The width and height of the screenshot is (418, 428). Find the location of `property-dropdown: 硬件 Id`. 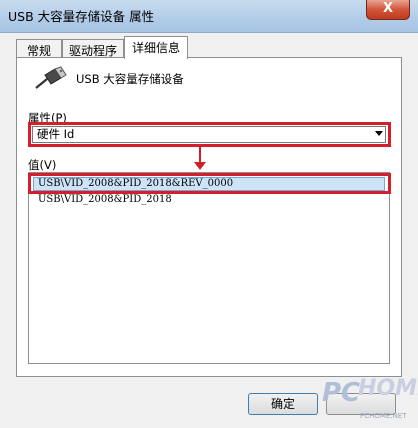

property-dropdown: 硬件 Id is located at coordinates (209, 134).